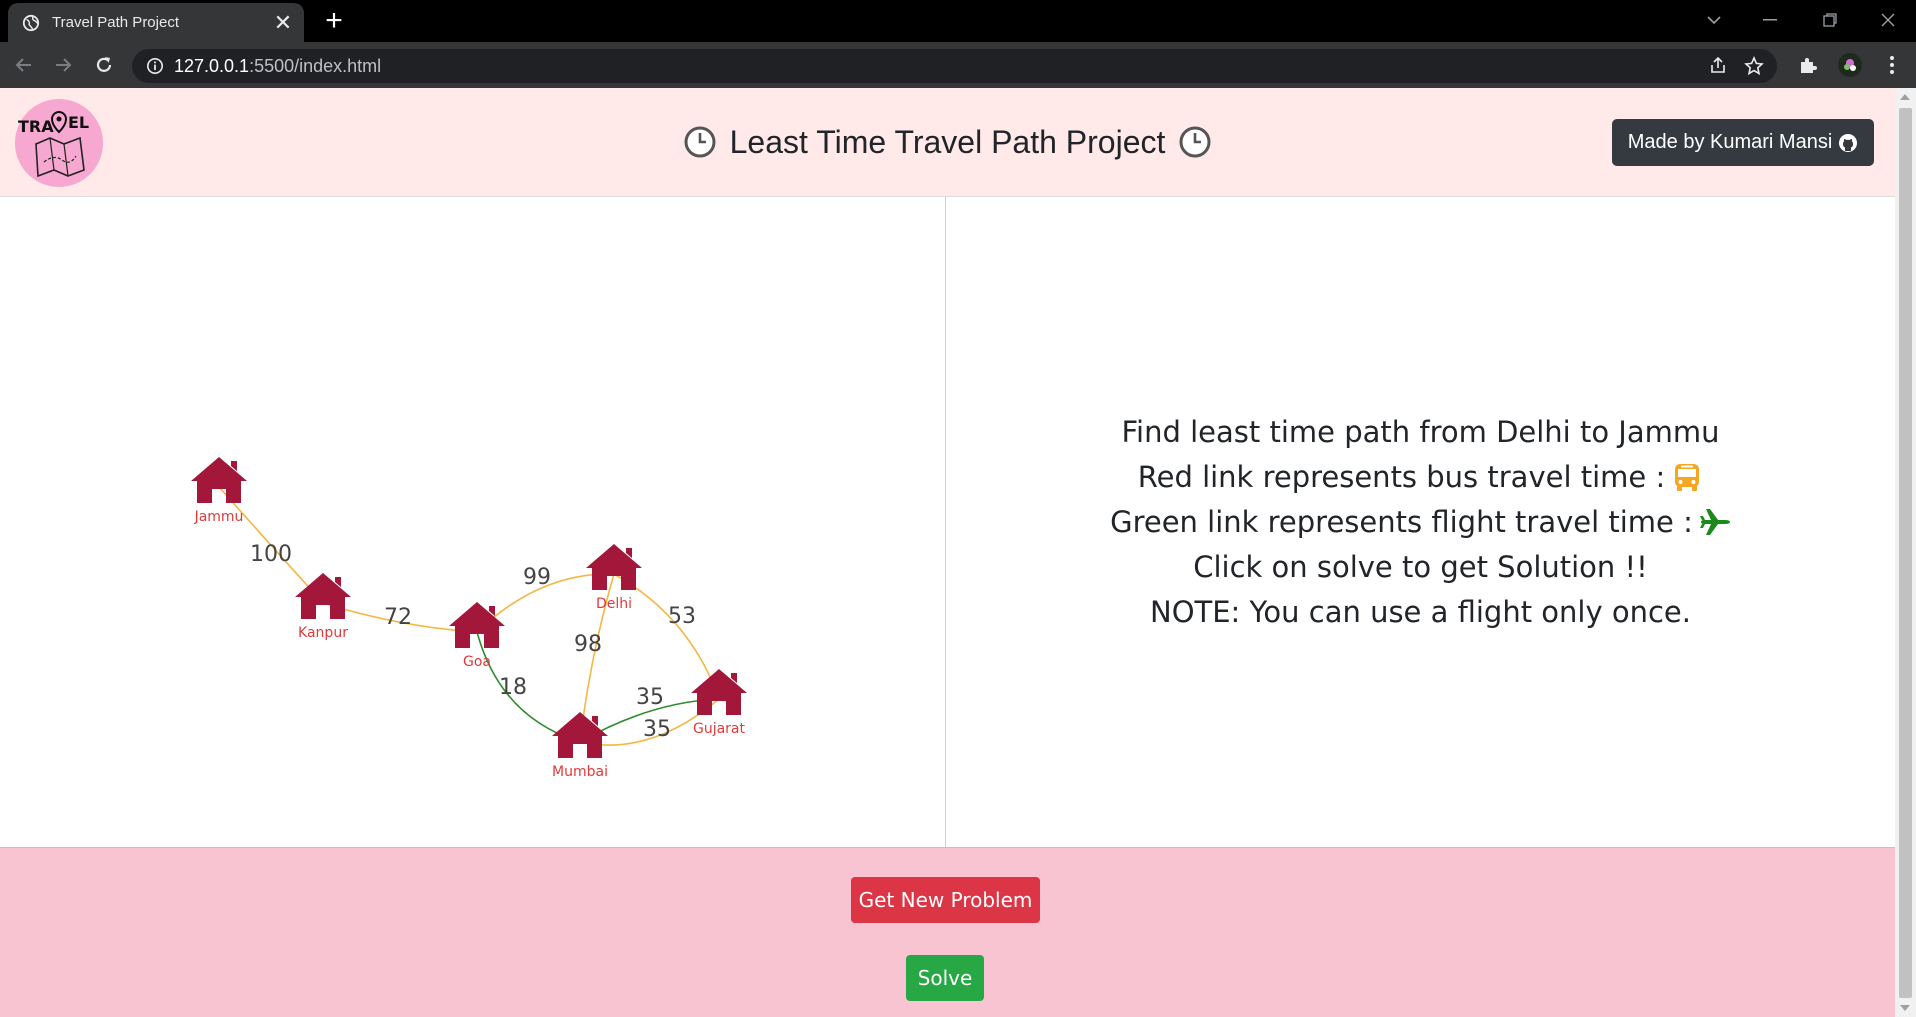  I want to click on instruction-line-4: Click on solve to get Solution !!, so click(1420, 567).